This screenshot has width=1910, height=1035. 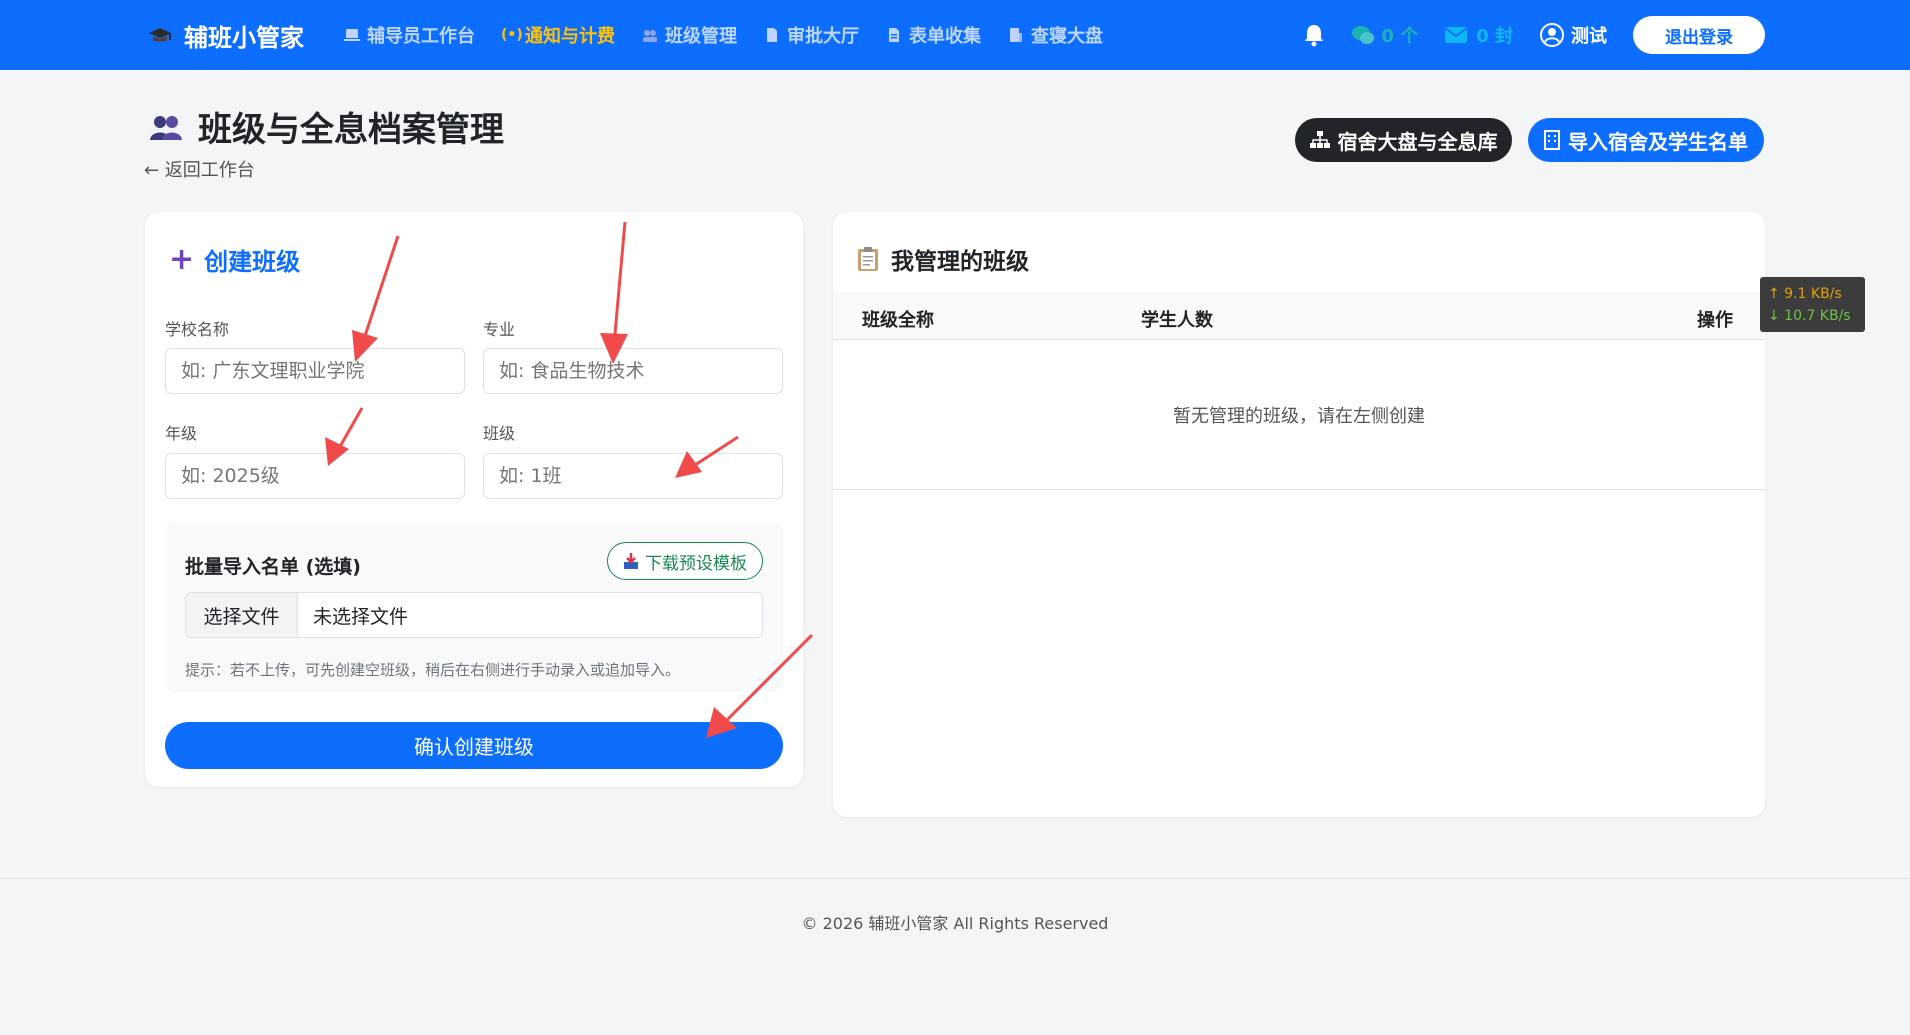 What do you see at coordinates (1805, 294) in the screenshot?
I see `upload-speed: ↑ 9.1 KB/s` at bounding box center [1805, 294].